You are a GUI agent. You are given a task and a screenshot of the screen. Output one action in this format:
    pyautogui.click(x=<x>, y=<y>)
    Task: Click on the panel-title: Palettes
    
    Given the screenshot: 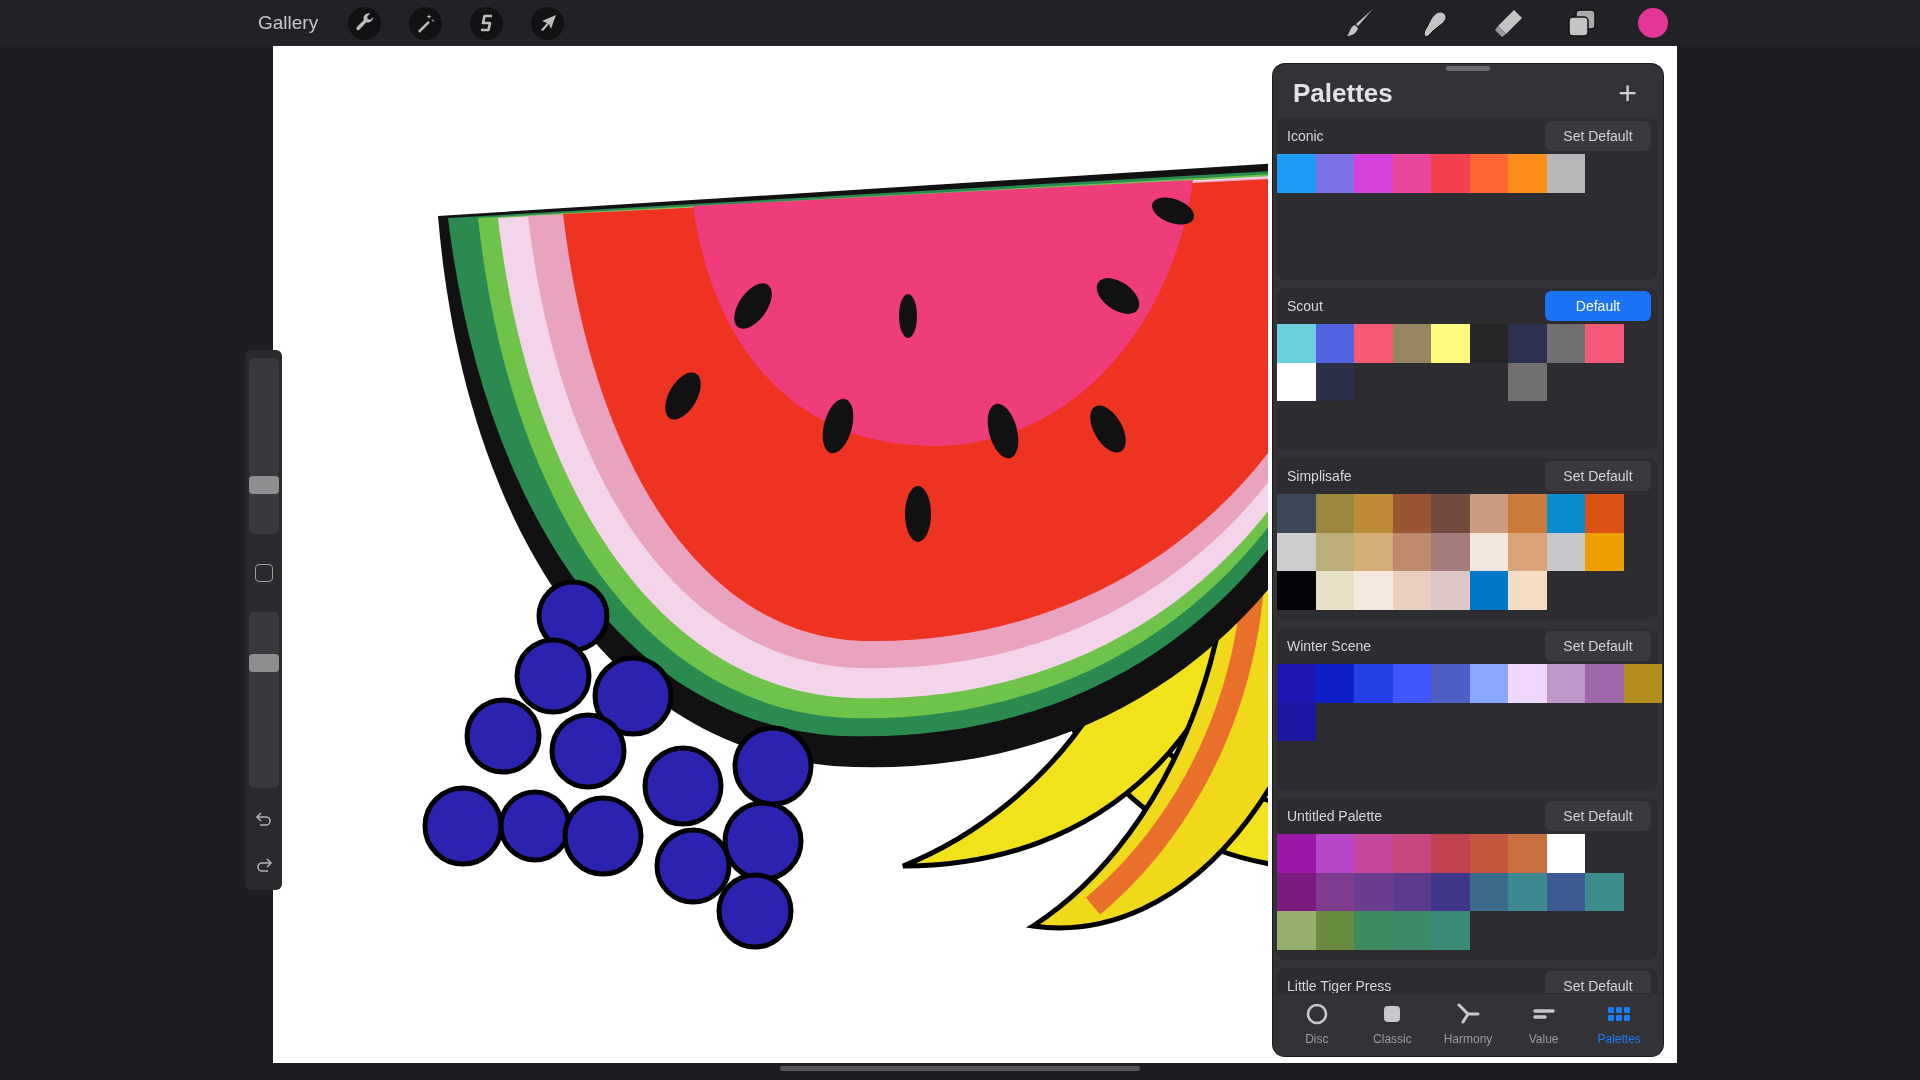 What is the action you would take?
    pyautogui.click(x=1343, y=93)
    